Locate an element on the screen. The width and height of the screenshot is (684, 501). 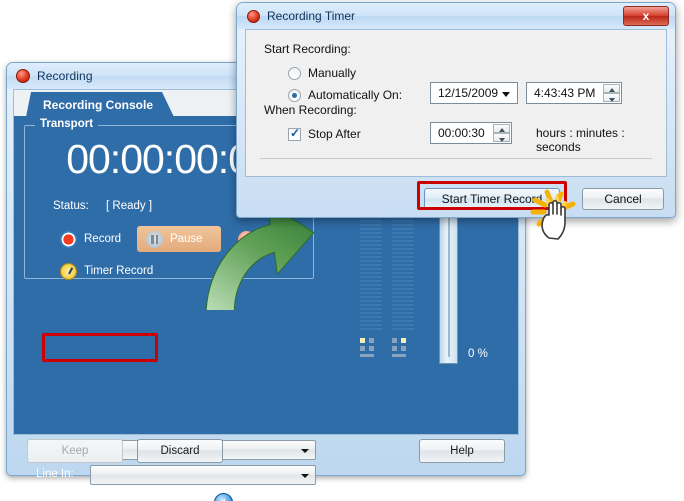
cancel-button: Cancel is located at coordinates (623, 199).